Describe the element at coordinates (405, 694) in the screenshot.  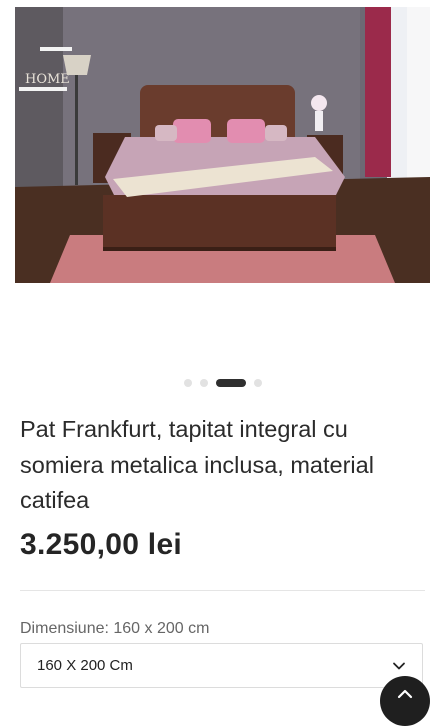
I see `chevron-up-icon` at that location.